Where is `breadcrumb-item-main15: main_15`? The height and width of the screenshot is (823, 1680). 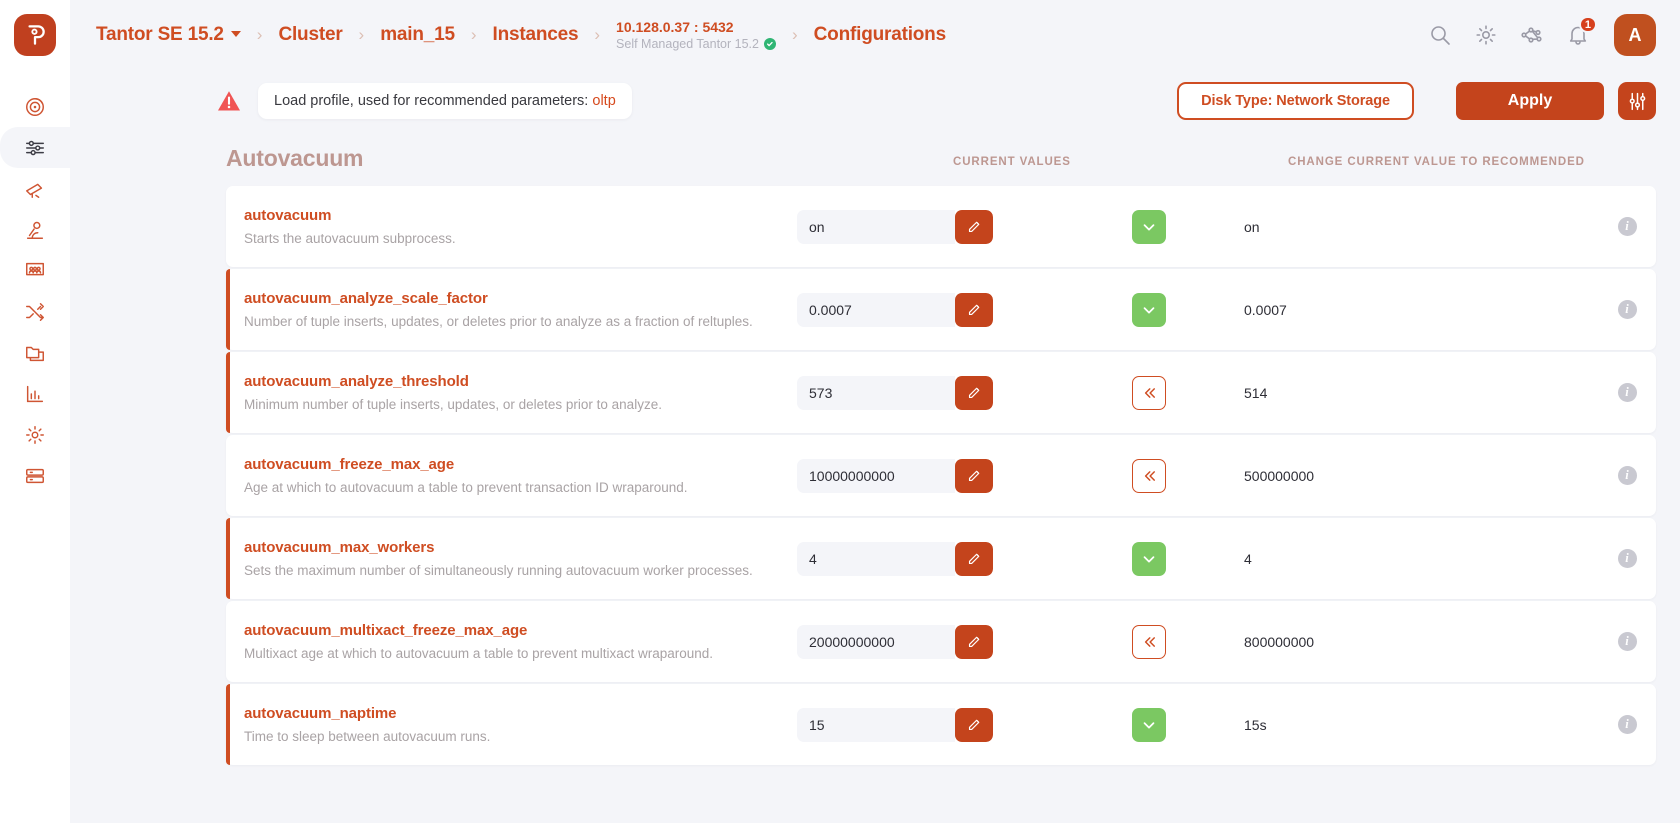
breadcrumb-item-main15: main_15 is located at coordinates (417, 35).